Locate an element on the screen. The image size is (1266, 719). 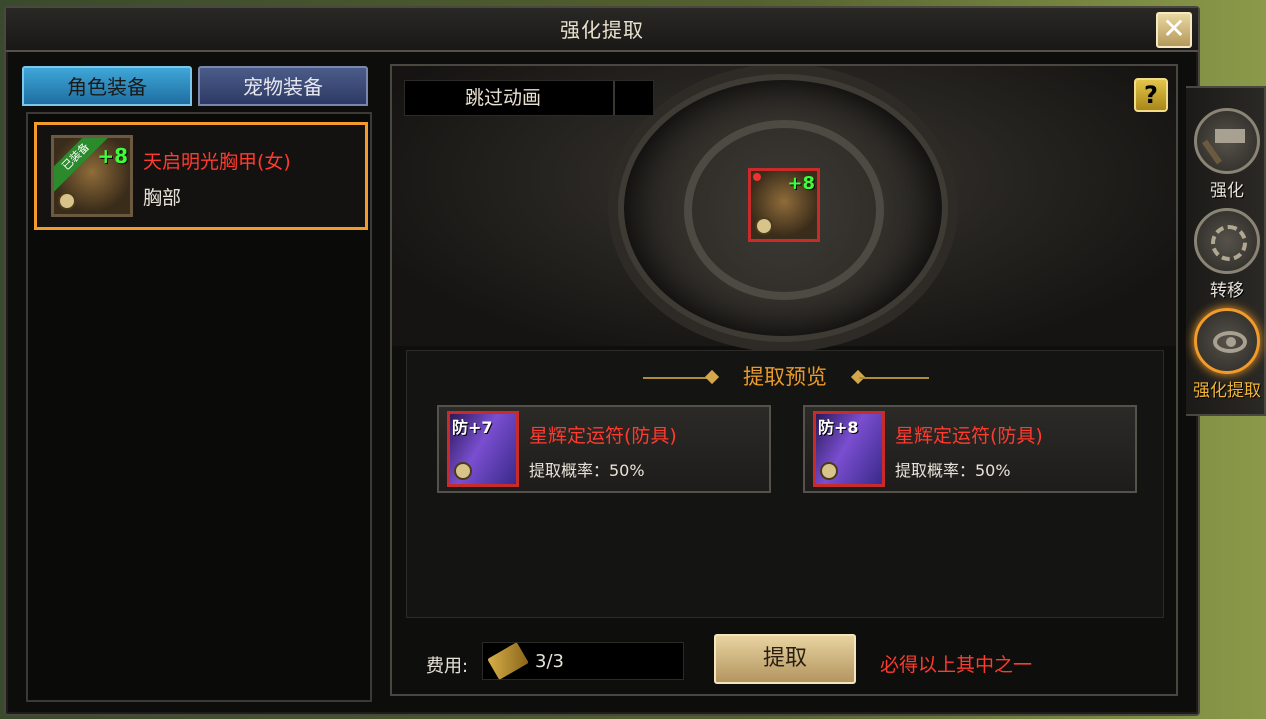
side-nav-transfer-circle is located at coordinates (1227, 241).